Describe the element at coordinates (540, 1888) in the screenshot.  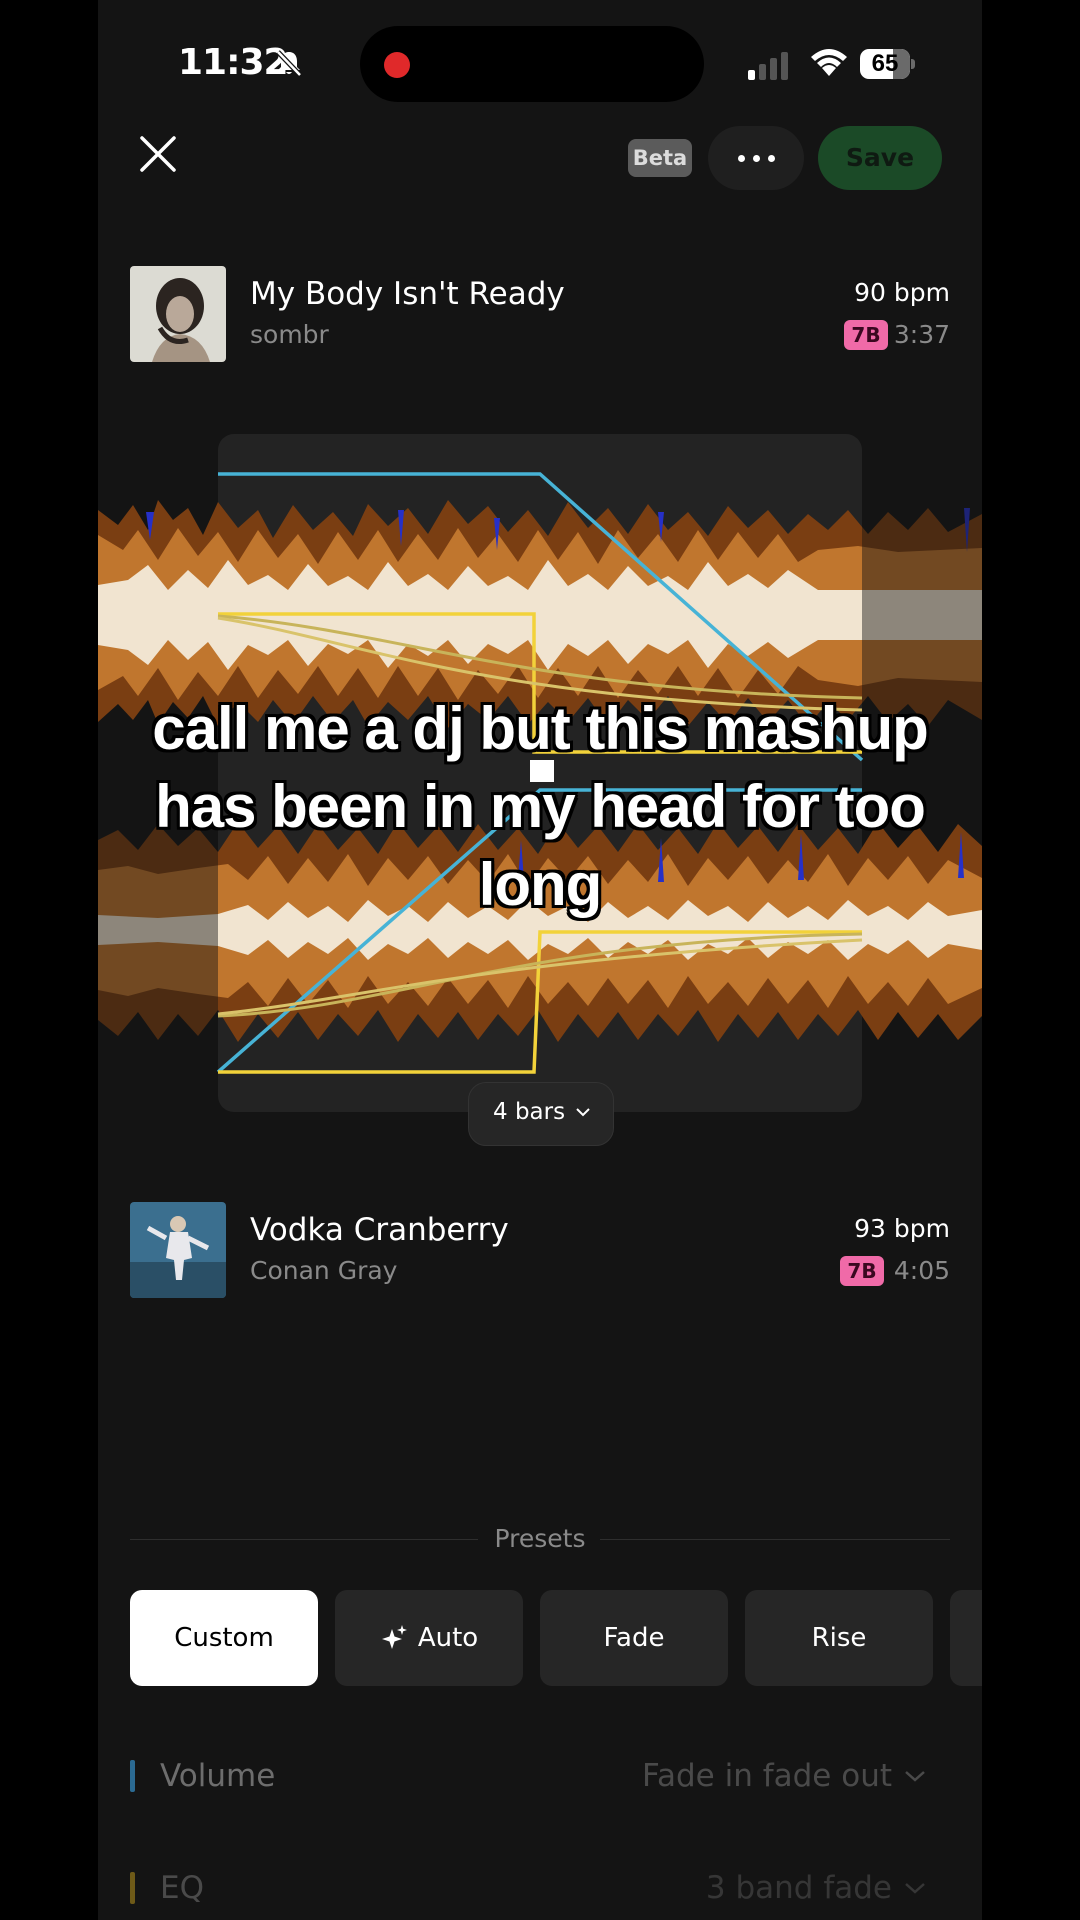
I see `eq-setting-row: EQ 3 band fade` at that location.